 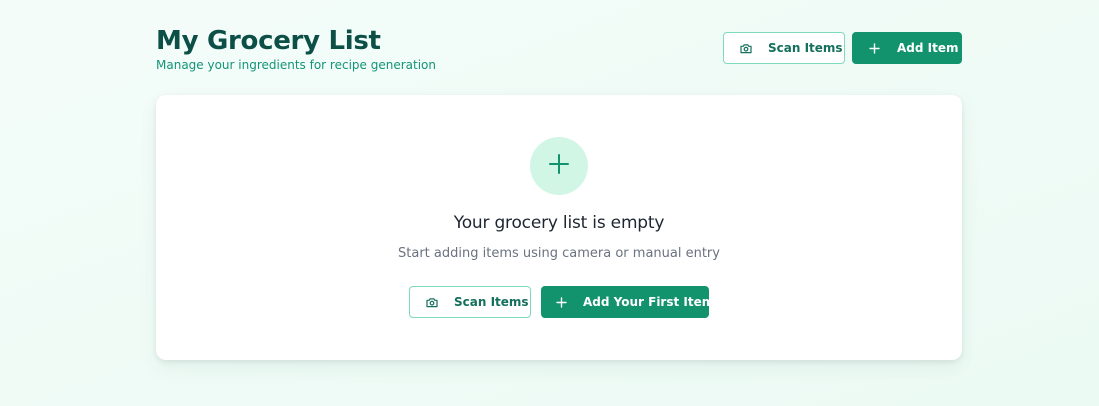 I want to click on add-first-item-label: Add Your First Item, so click(x=649, y=302).